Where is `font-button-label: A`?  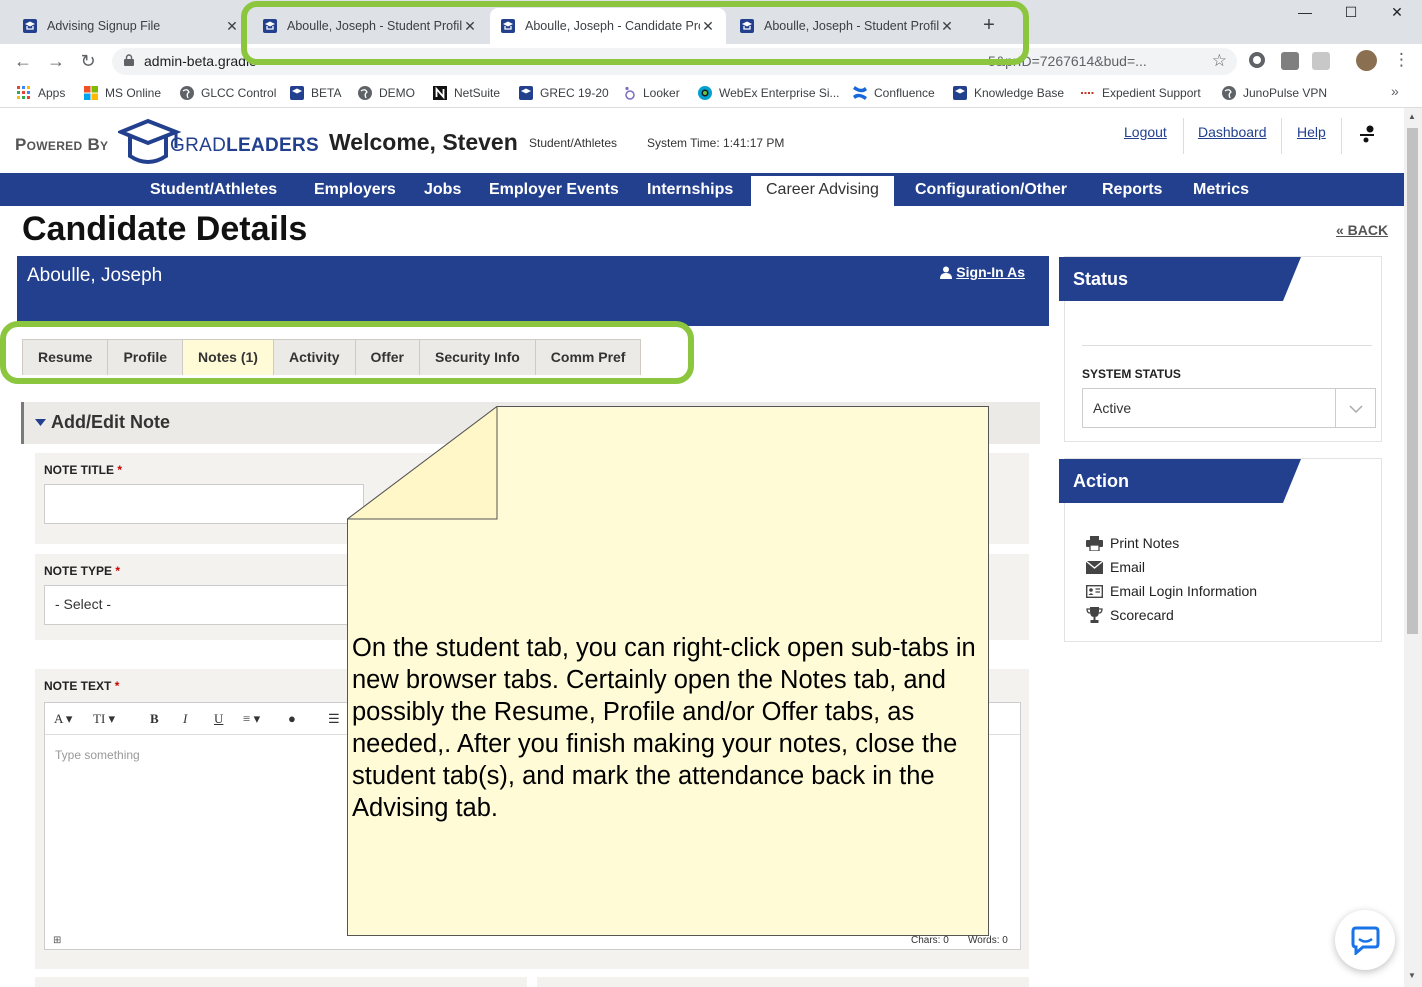 font-button-label: A is located at coordinates (58, 718).